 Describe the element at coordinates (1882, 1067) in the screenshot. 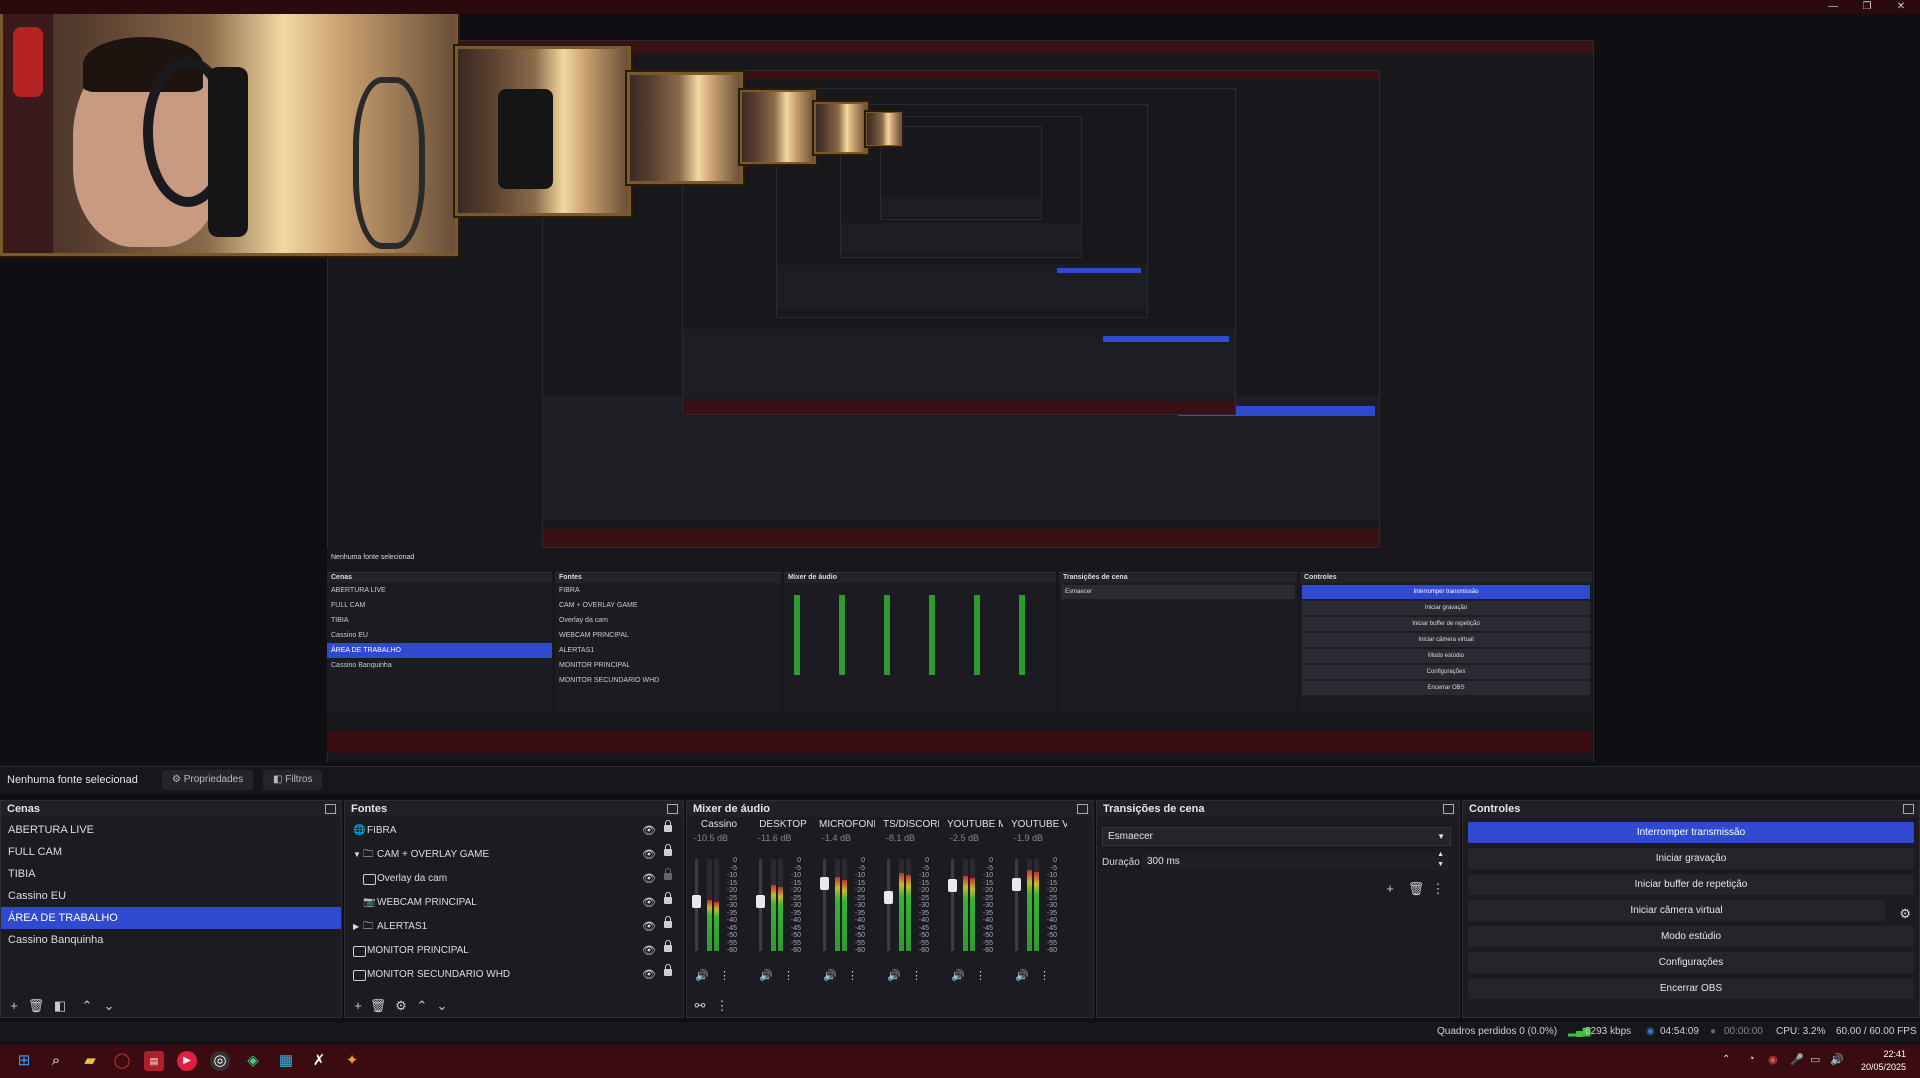

I see `clock-date: 20/05/2025` at that location.